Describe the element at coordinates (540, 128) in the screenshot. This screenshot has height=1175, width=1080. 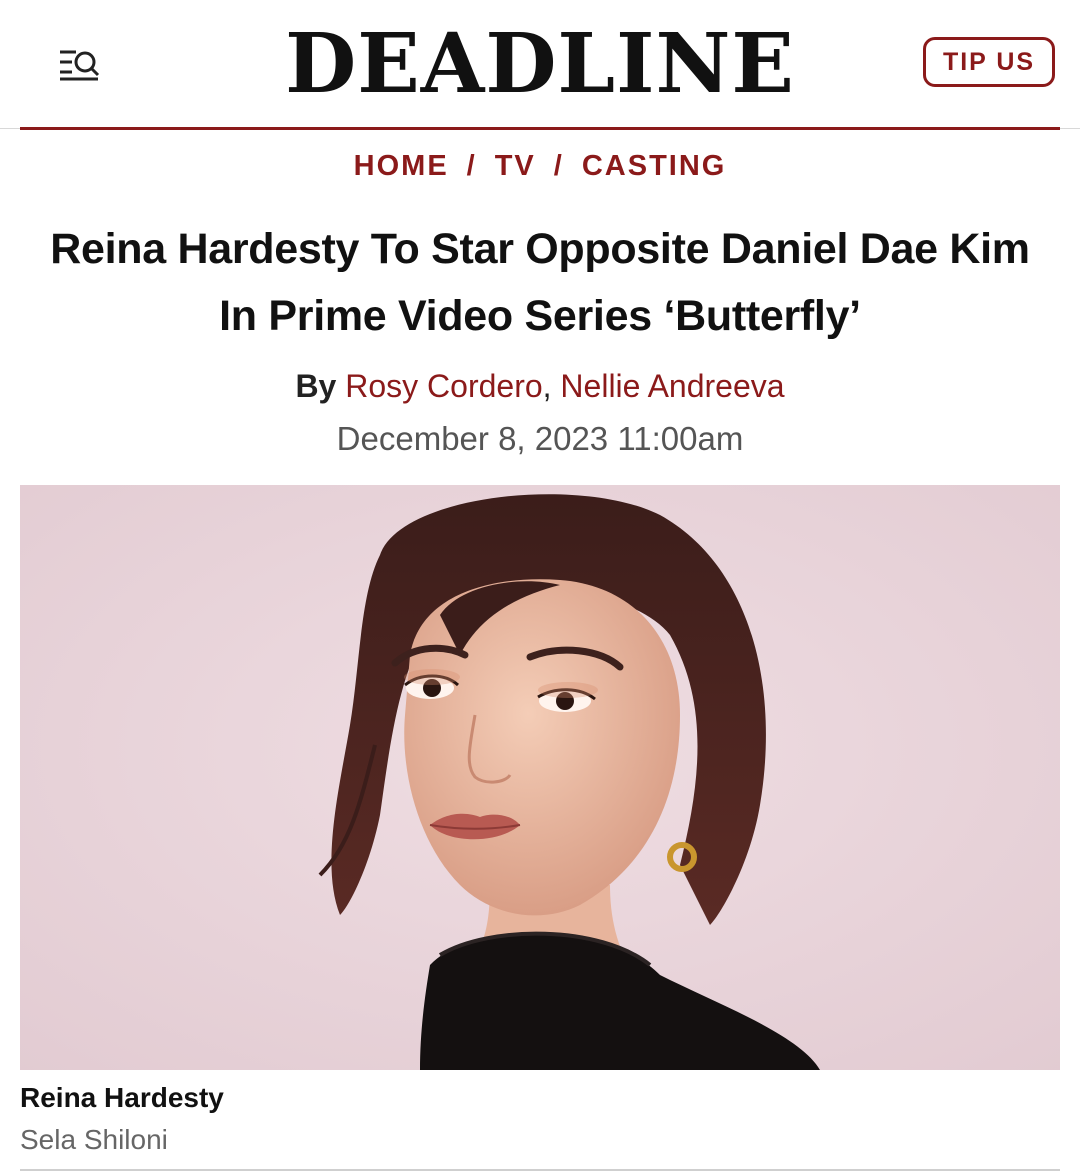
I see `header-divider` at that location.